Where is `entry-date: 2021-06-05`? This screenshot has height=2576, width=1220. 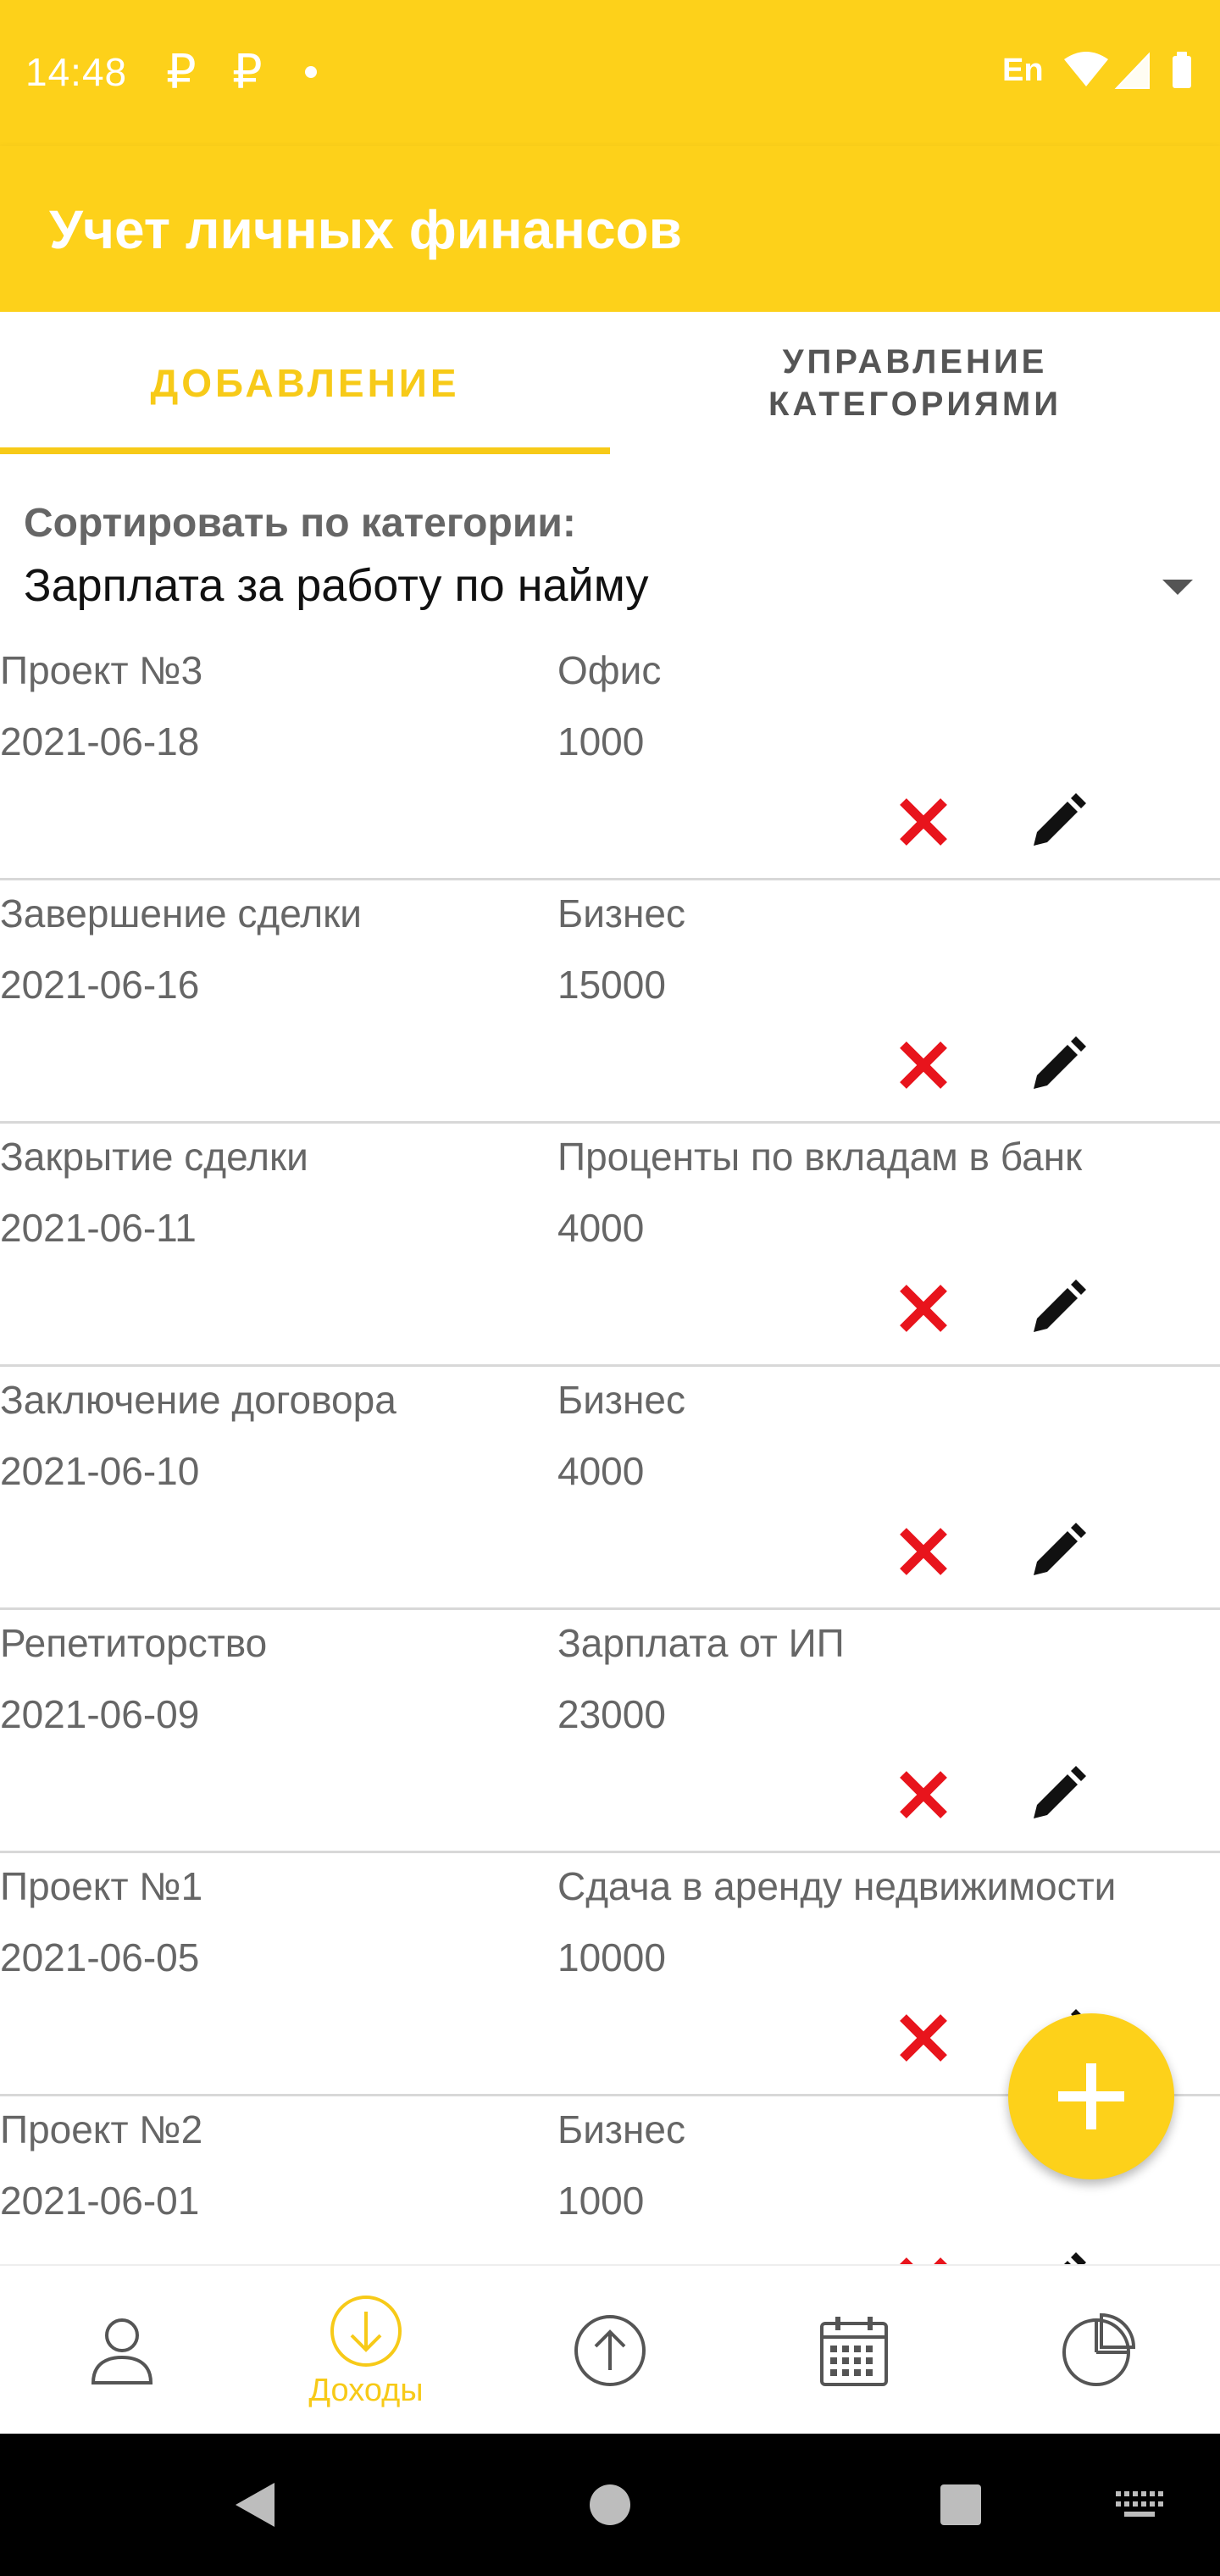 entry-date: 2021-06-05 is located at coordinates (100, 1957).